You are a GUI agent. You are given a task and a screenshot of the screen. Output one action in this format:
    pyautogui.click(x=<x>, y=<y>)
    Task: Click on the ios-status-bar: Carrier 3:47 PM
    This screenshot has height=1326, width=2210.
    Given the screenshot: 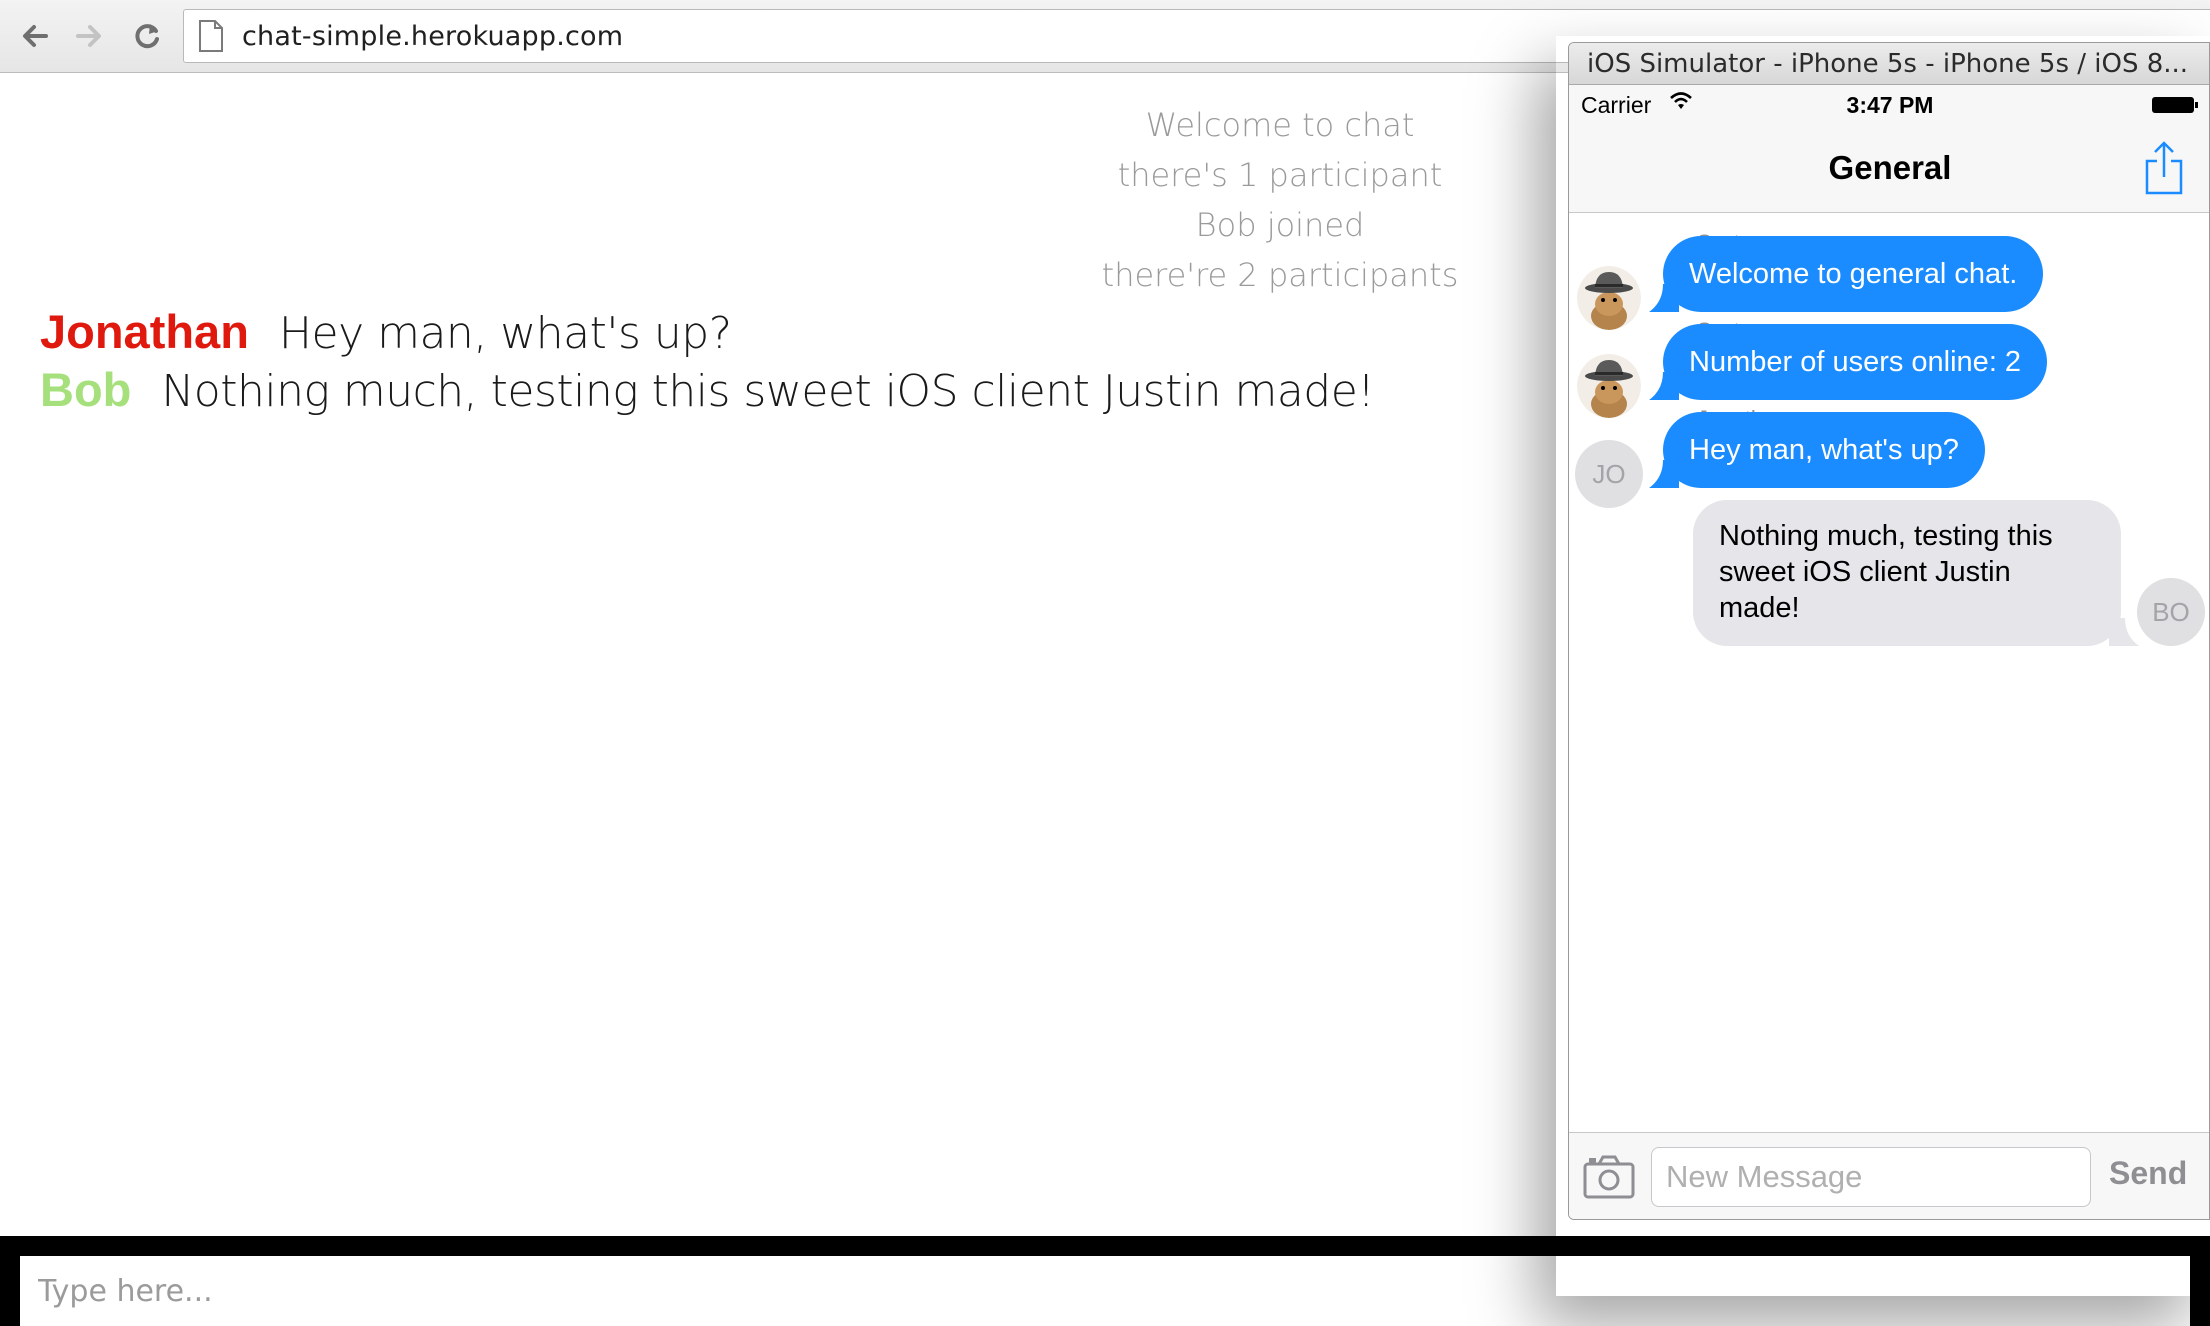 What is the action you would take?
    pyautogui.click(x=1889, y=104)
    